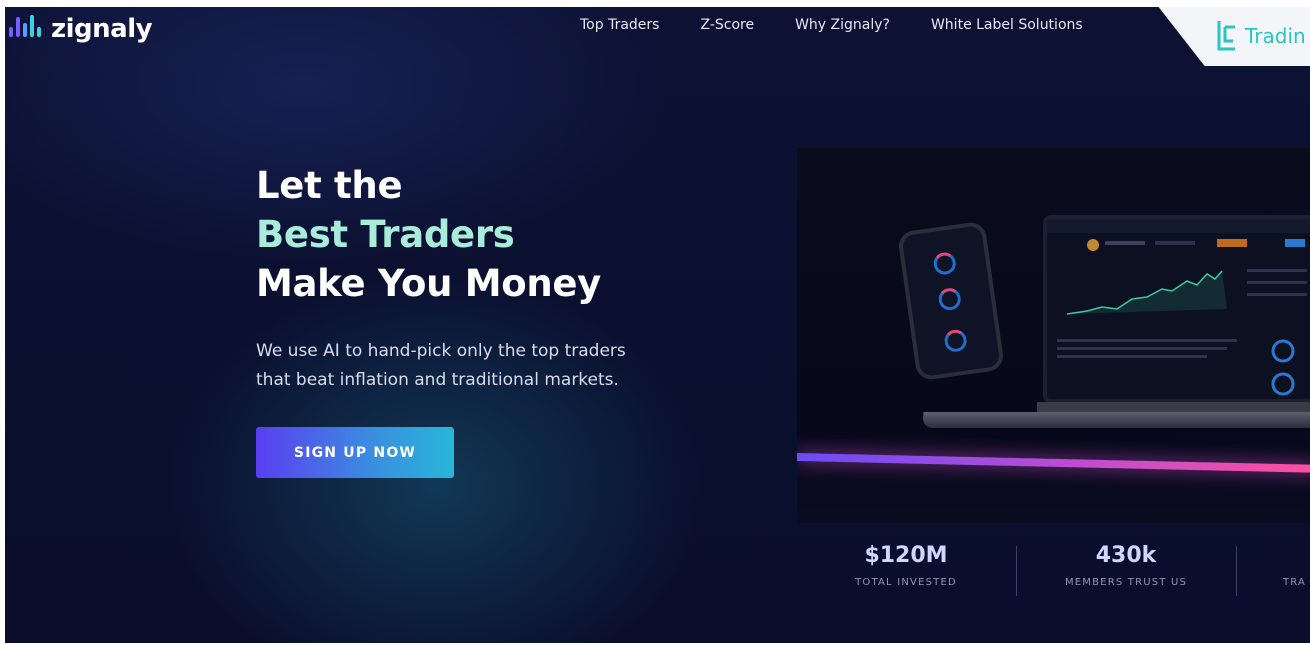  Describe the element at coordinates (1226, 35) in the screenshot. I see `tradingfinder-logo-icon` at that location.